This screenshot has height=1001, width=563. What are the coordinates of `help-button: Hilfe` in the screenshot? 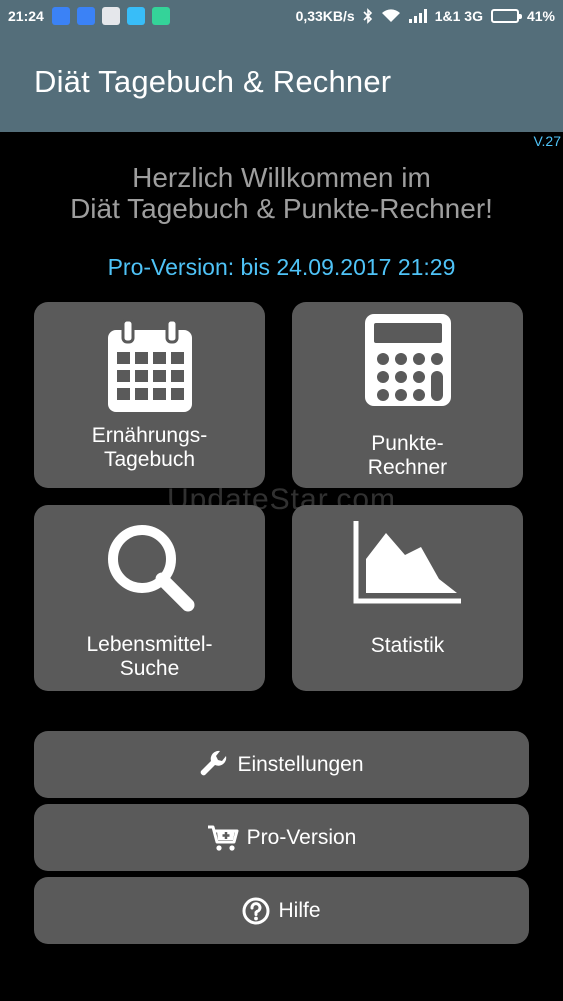 It's located at (281, 910).